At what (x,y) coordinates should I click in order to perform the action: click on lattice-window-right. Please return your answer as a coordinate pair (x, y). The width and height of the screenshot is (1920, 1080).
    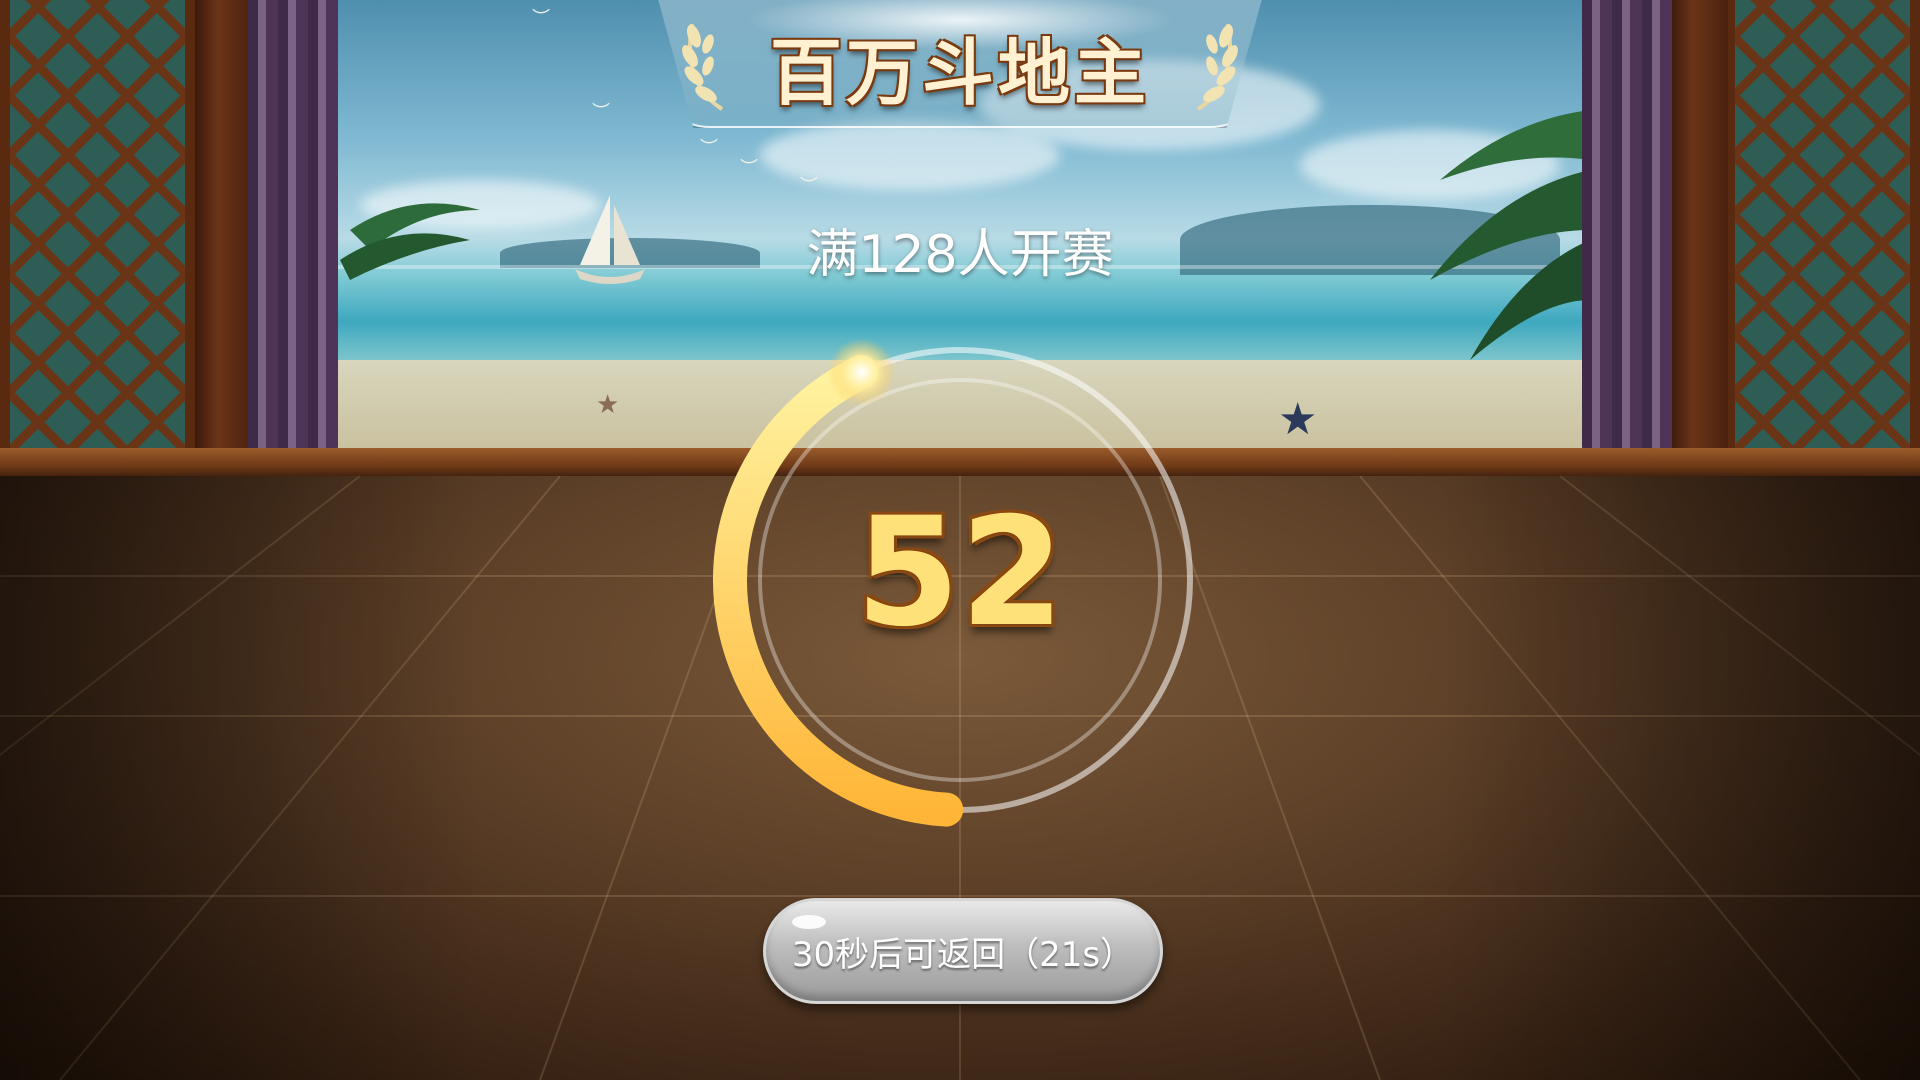
    Looking at the image, I should click on (1822, 230).